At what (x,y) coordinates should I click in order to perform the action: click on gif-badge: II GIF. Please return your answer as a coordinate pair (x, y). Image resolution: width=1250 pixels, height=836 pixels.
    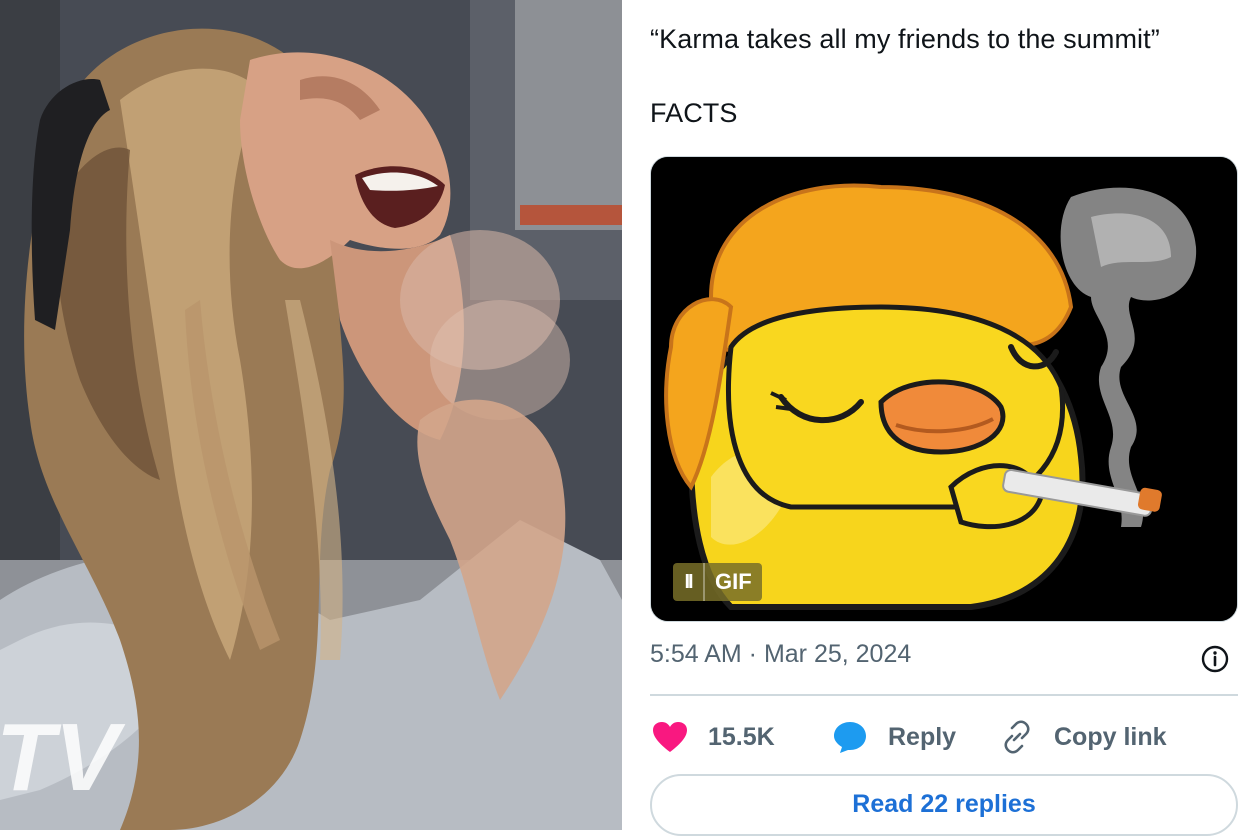
    Looking at the image, I should click on (717, 582).